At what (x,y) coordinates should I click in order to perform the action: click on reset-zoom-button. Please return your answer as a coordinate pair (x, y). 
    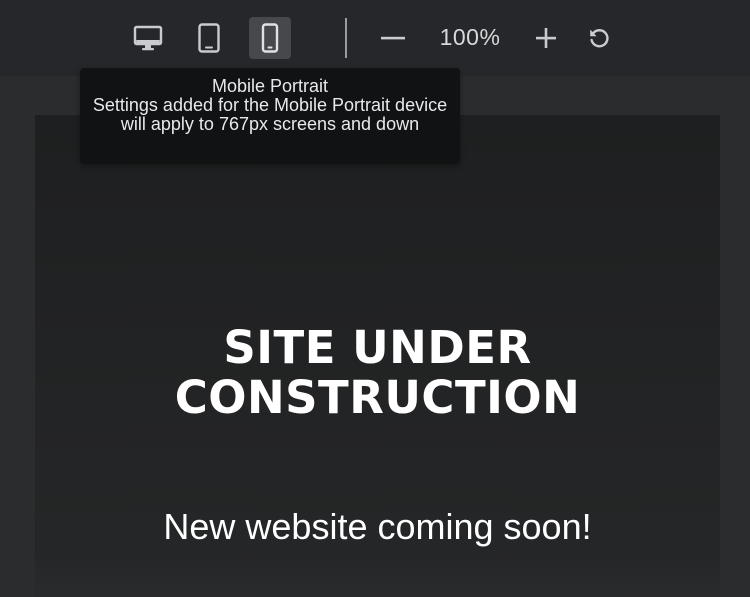
    Looking at the image, I should click on (599, 38).